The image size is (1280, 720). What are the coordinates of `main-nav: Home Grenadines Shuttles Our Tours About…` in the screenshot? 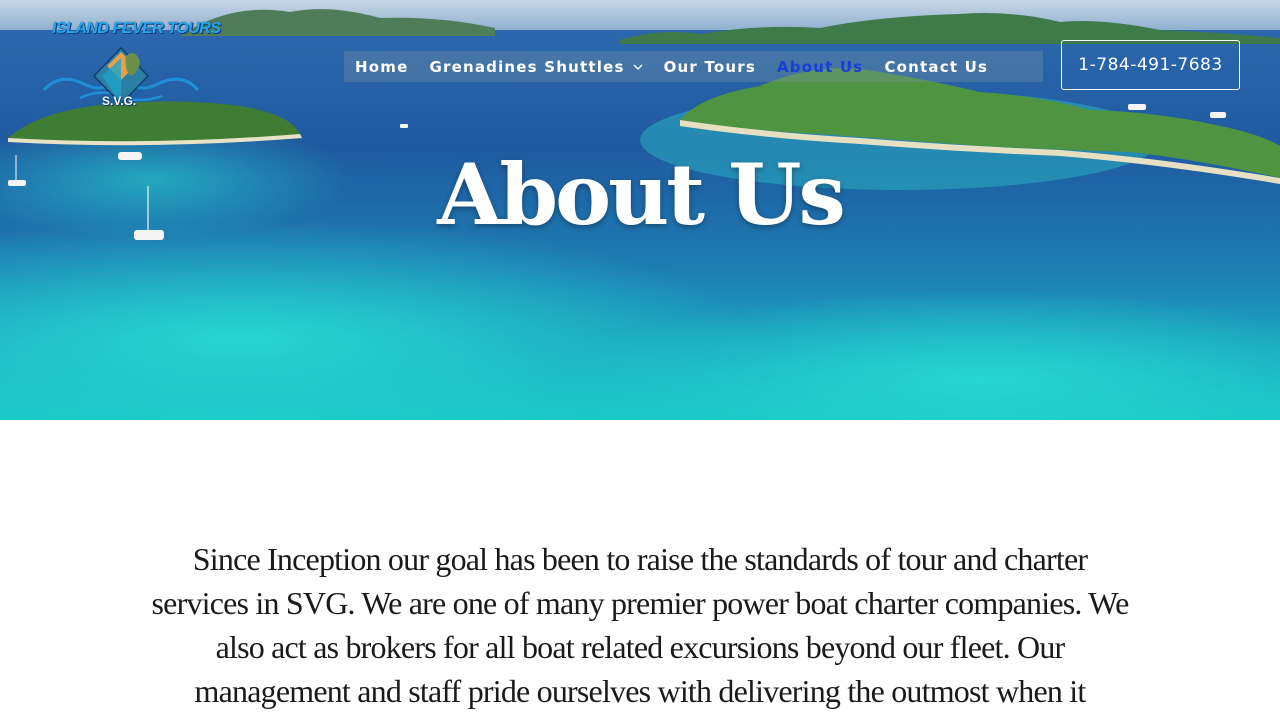 It's located at (693, 66).